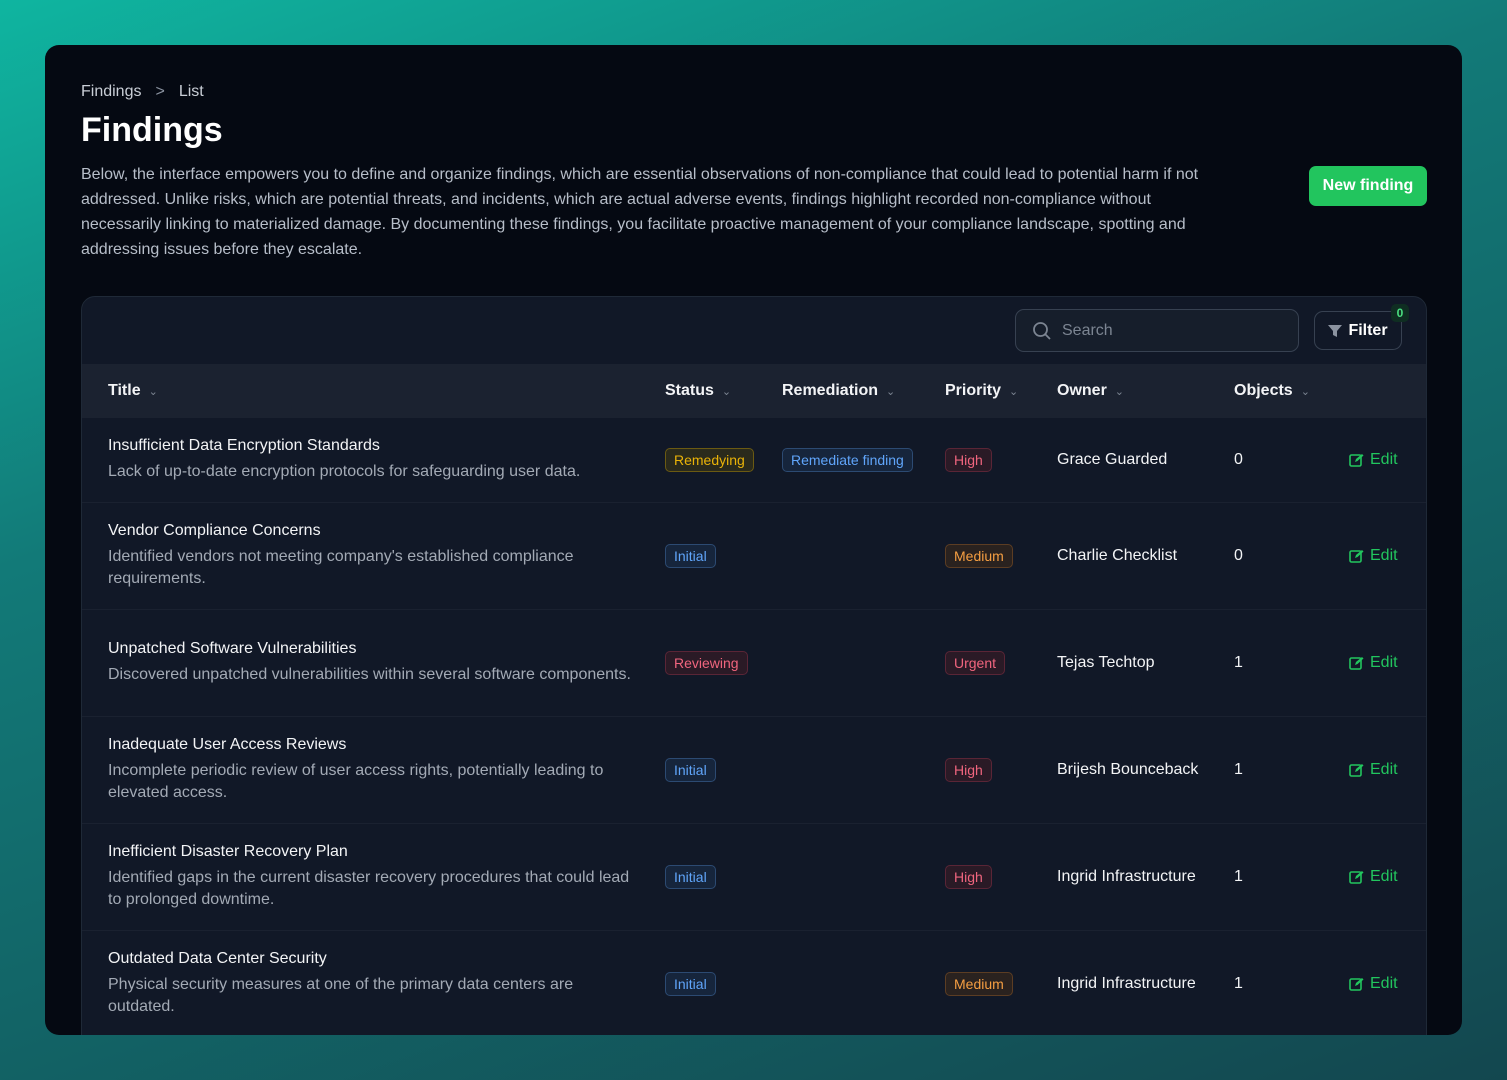  What do you see at coordinates (111, 92) in the screenshot?
I see `breadcrumb-findings: Findings` at bounding box center [111, 92].